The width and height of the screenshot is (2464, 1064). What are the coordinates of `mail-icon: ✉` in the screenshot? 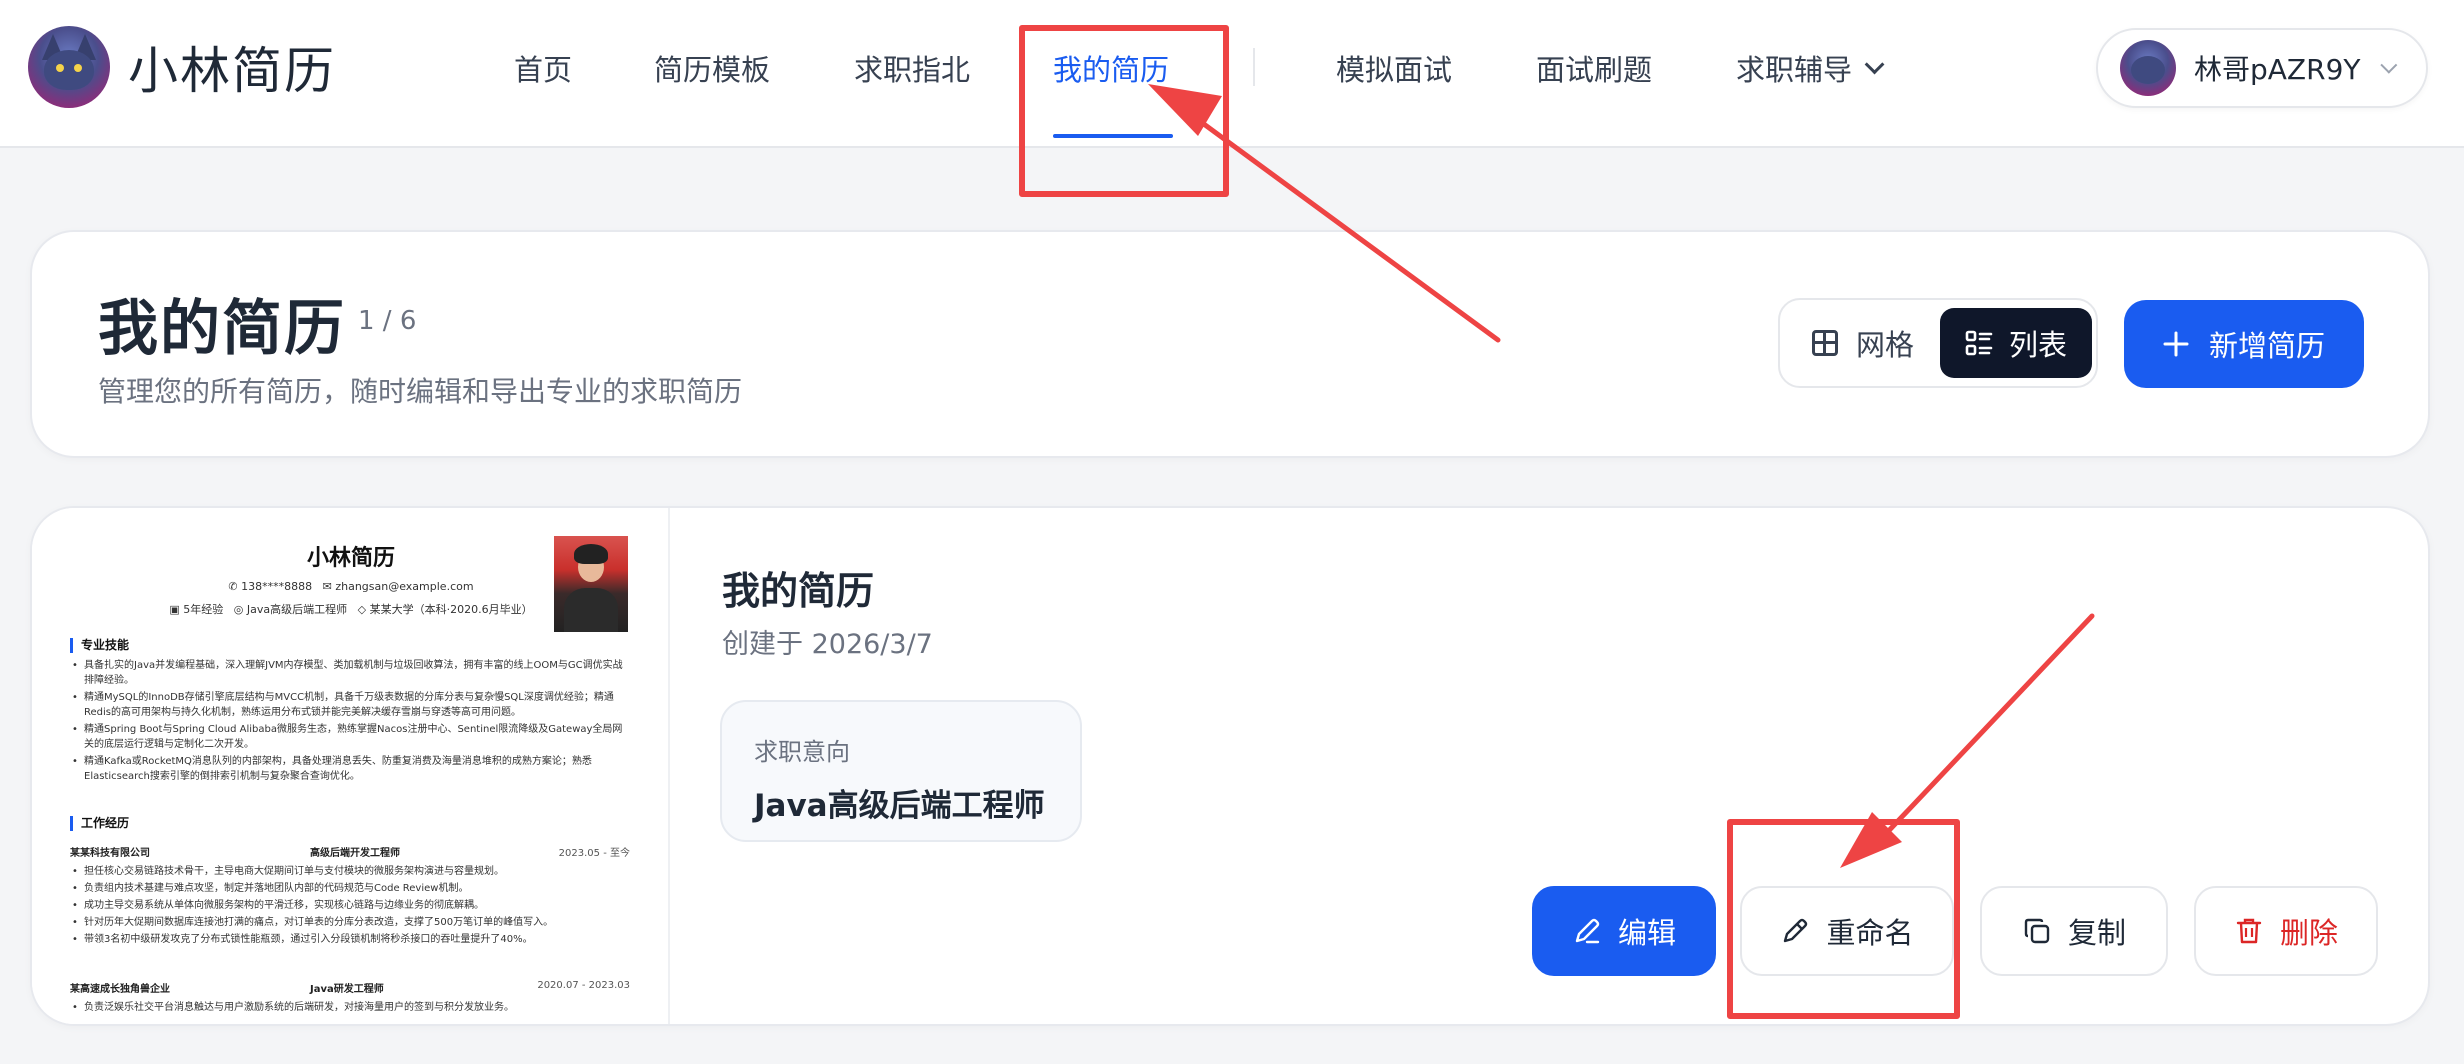 It's located at (329, 586).